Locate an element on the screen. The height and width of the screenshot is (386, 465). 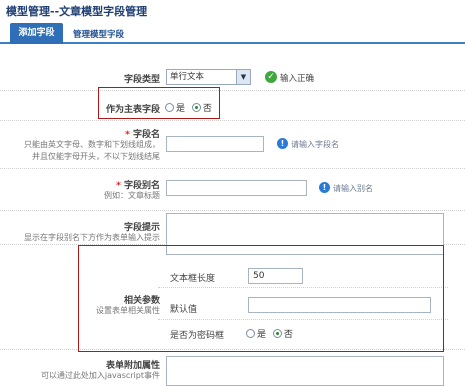
field-type-value: 单行文本 is located at coordinates (187, 77).